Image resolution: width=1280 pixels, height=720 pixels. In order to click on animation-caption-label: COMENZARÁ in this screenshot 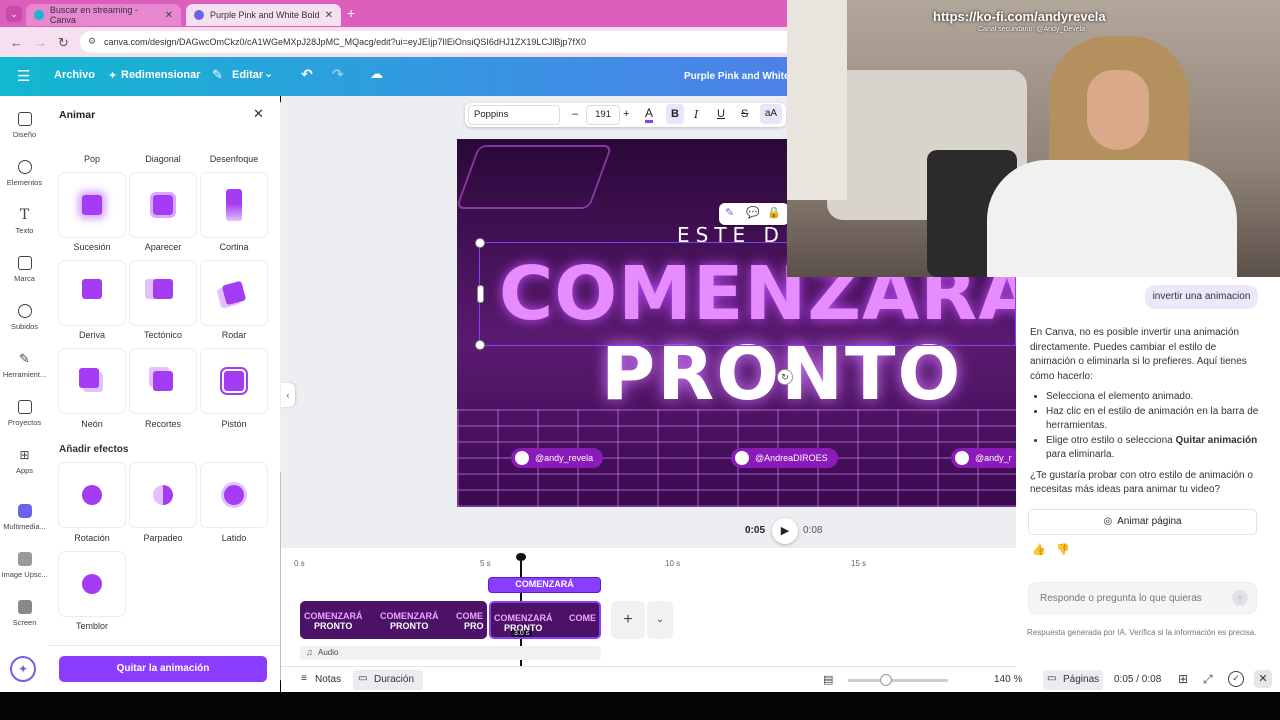, I will do `click(544, 585)`.